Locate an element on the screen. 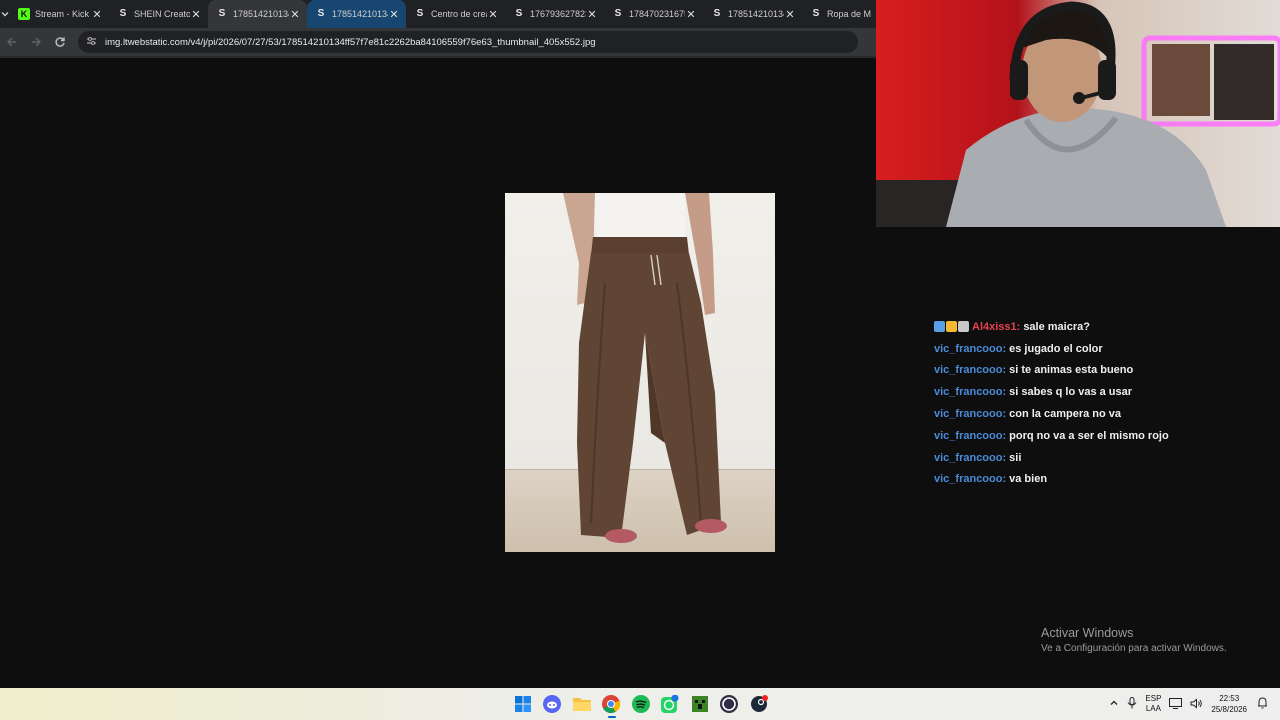 This screenshot has width=1280, height=720. chevron-down-icon is located at coordinates (5, 14).